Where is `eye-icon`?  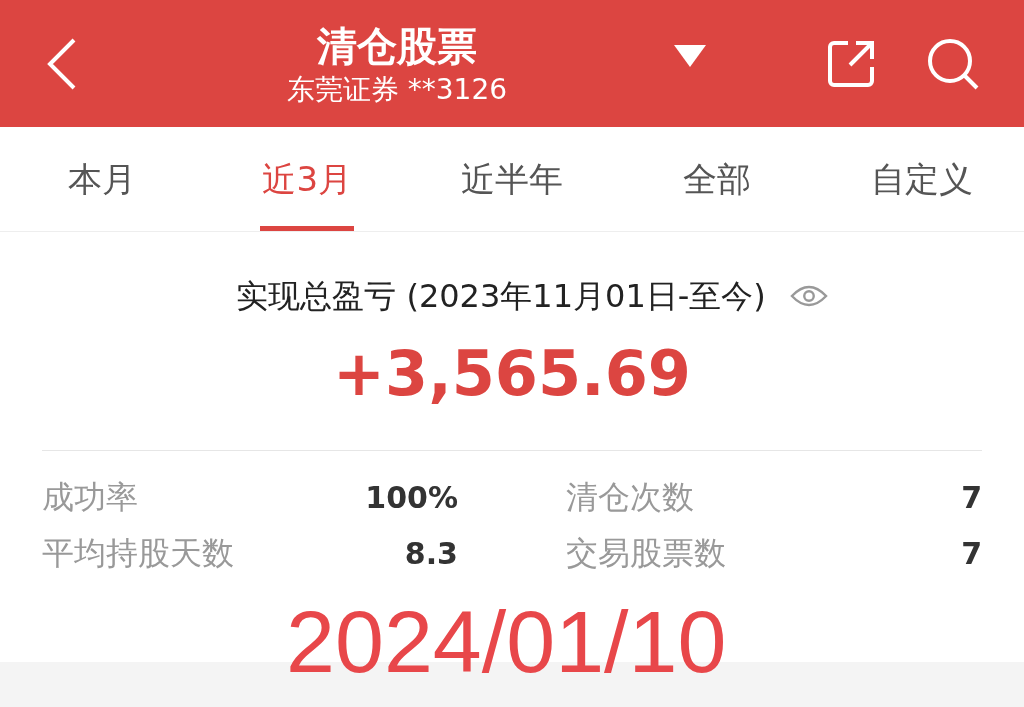 eye-icon is located at coordinates (808, 296).